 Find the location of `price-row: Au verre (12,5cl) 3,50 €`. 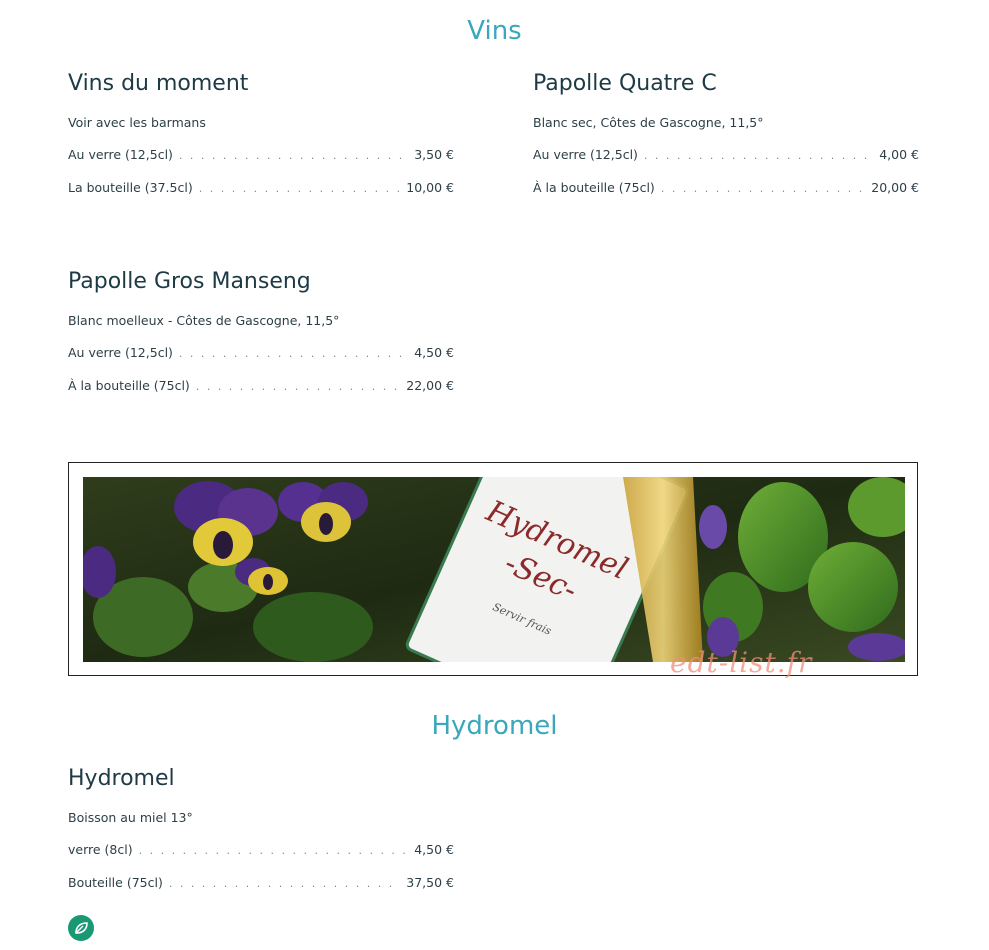

price-row: Au verre (12,5cl) 3,50 € is located at coordinates (261, 162).